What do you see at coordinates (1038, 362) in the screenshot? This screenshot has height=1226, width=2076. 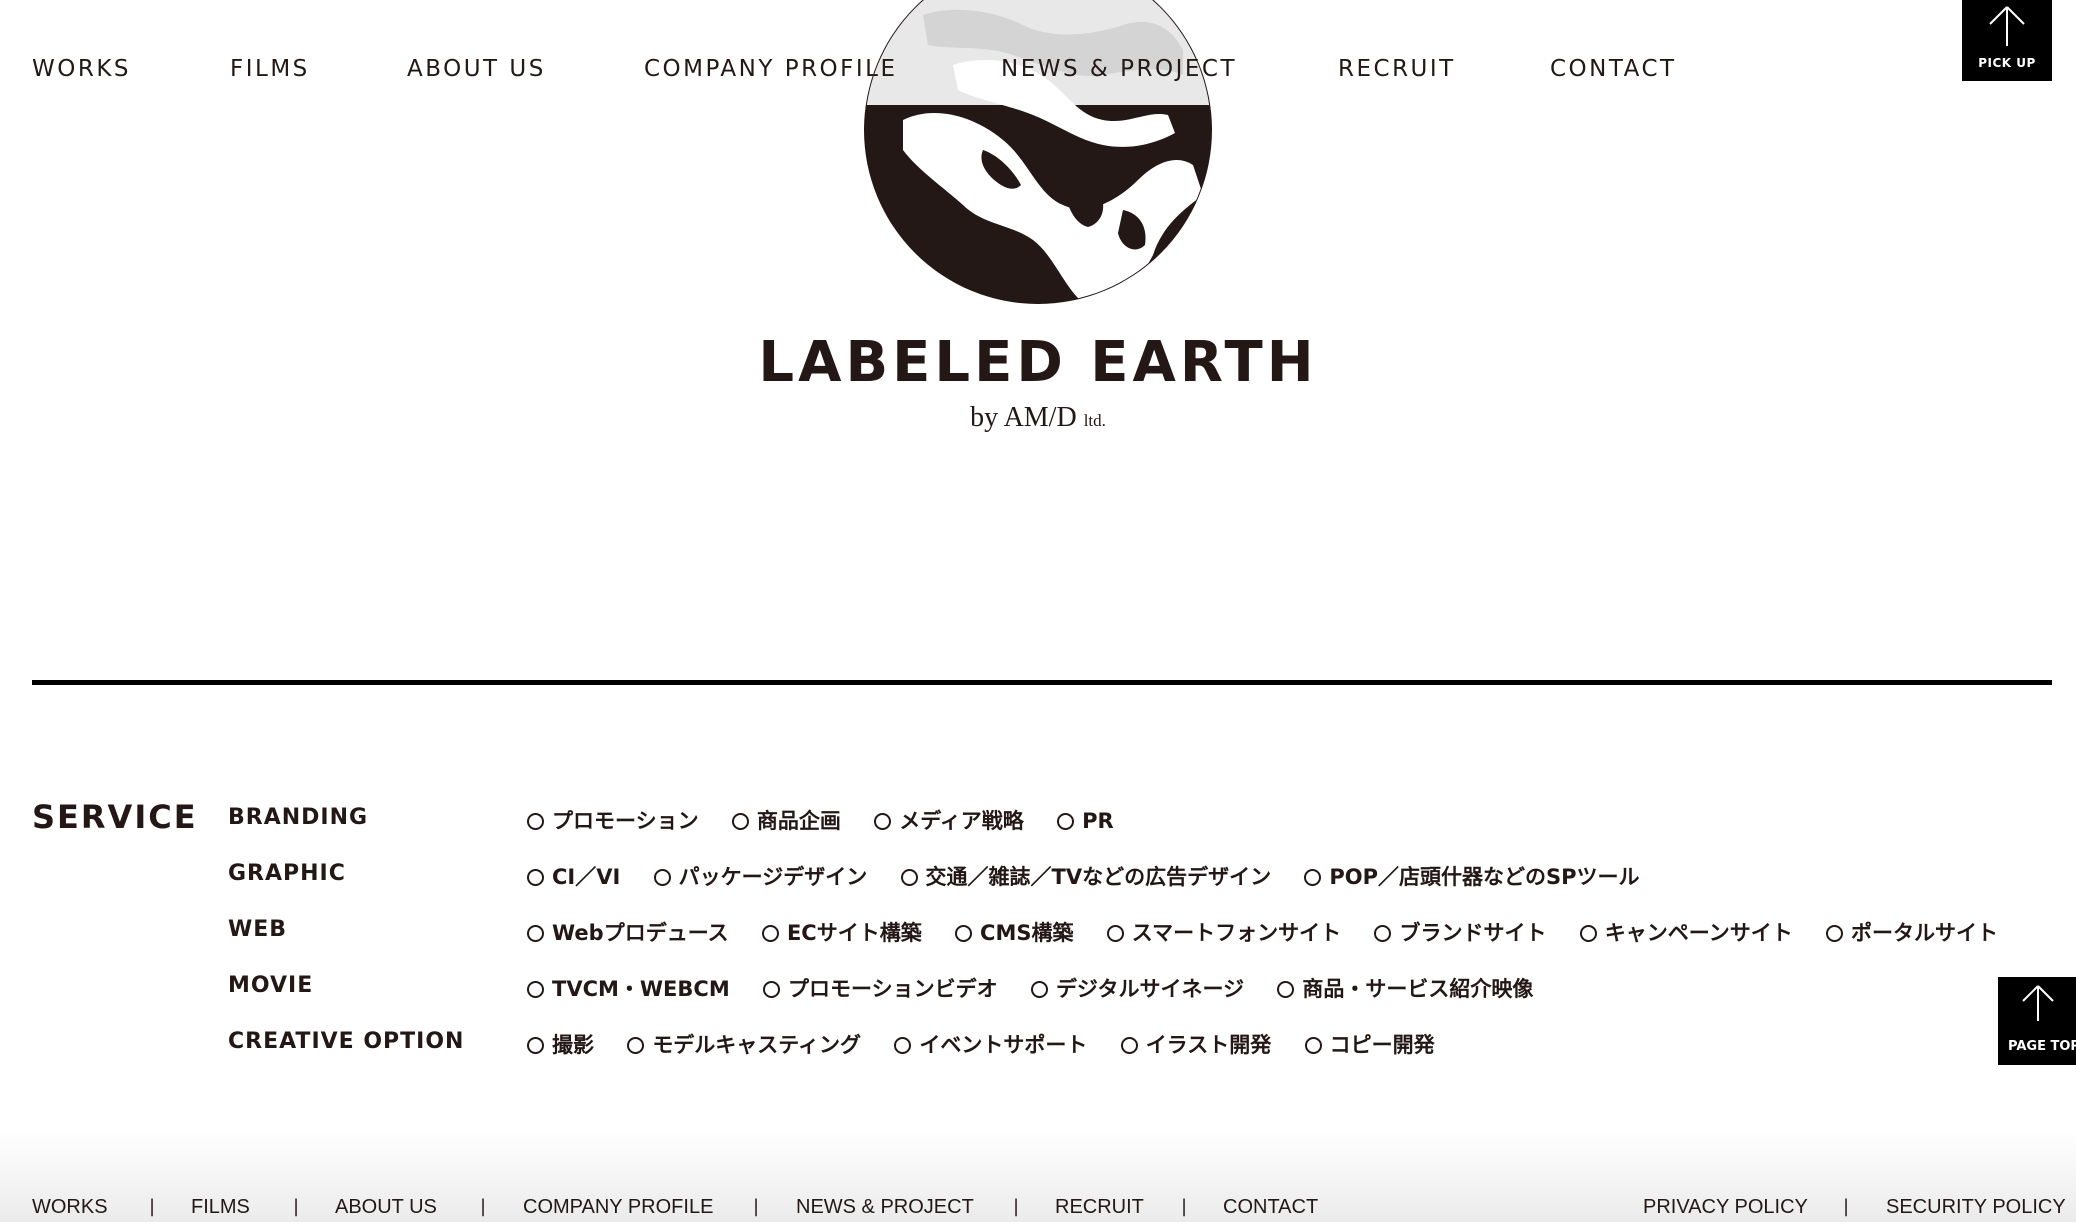 I see `brand-title: LABELED EARTH` at bounding box center [1038, 362].